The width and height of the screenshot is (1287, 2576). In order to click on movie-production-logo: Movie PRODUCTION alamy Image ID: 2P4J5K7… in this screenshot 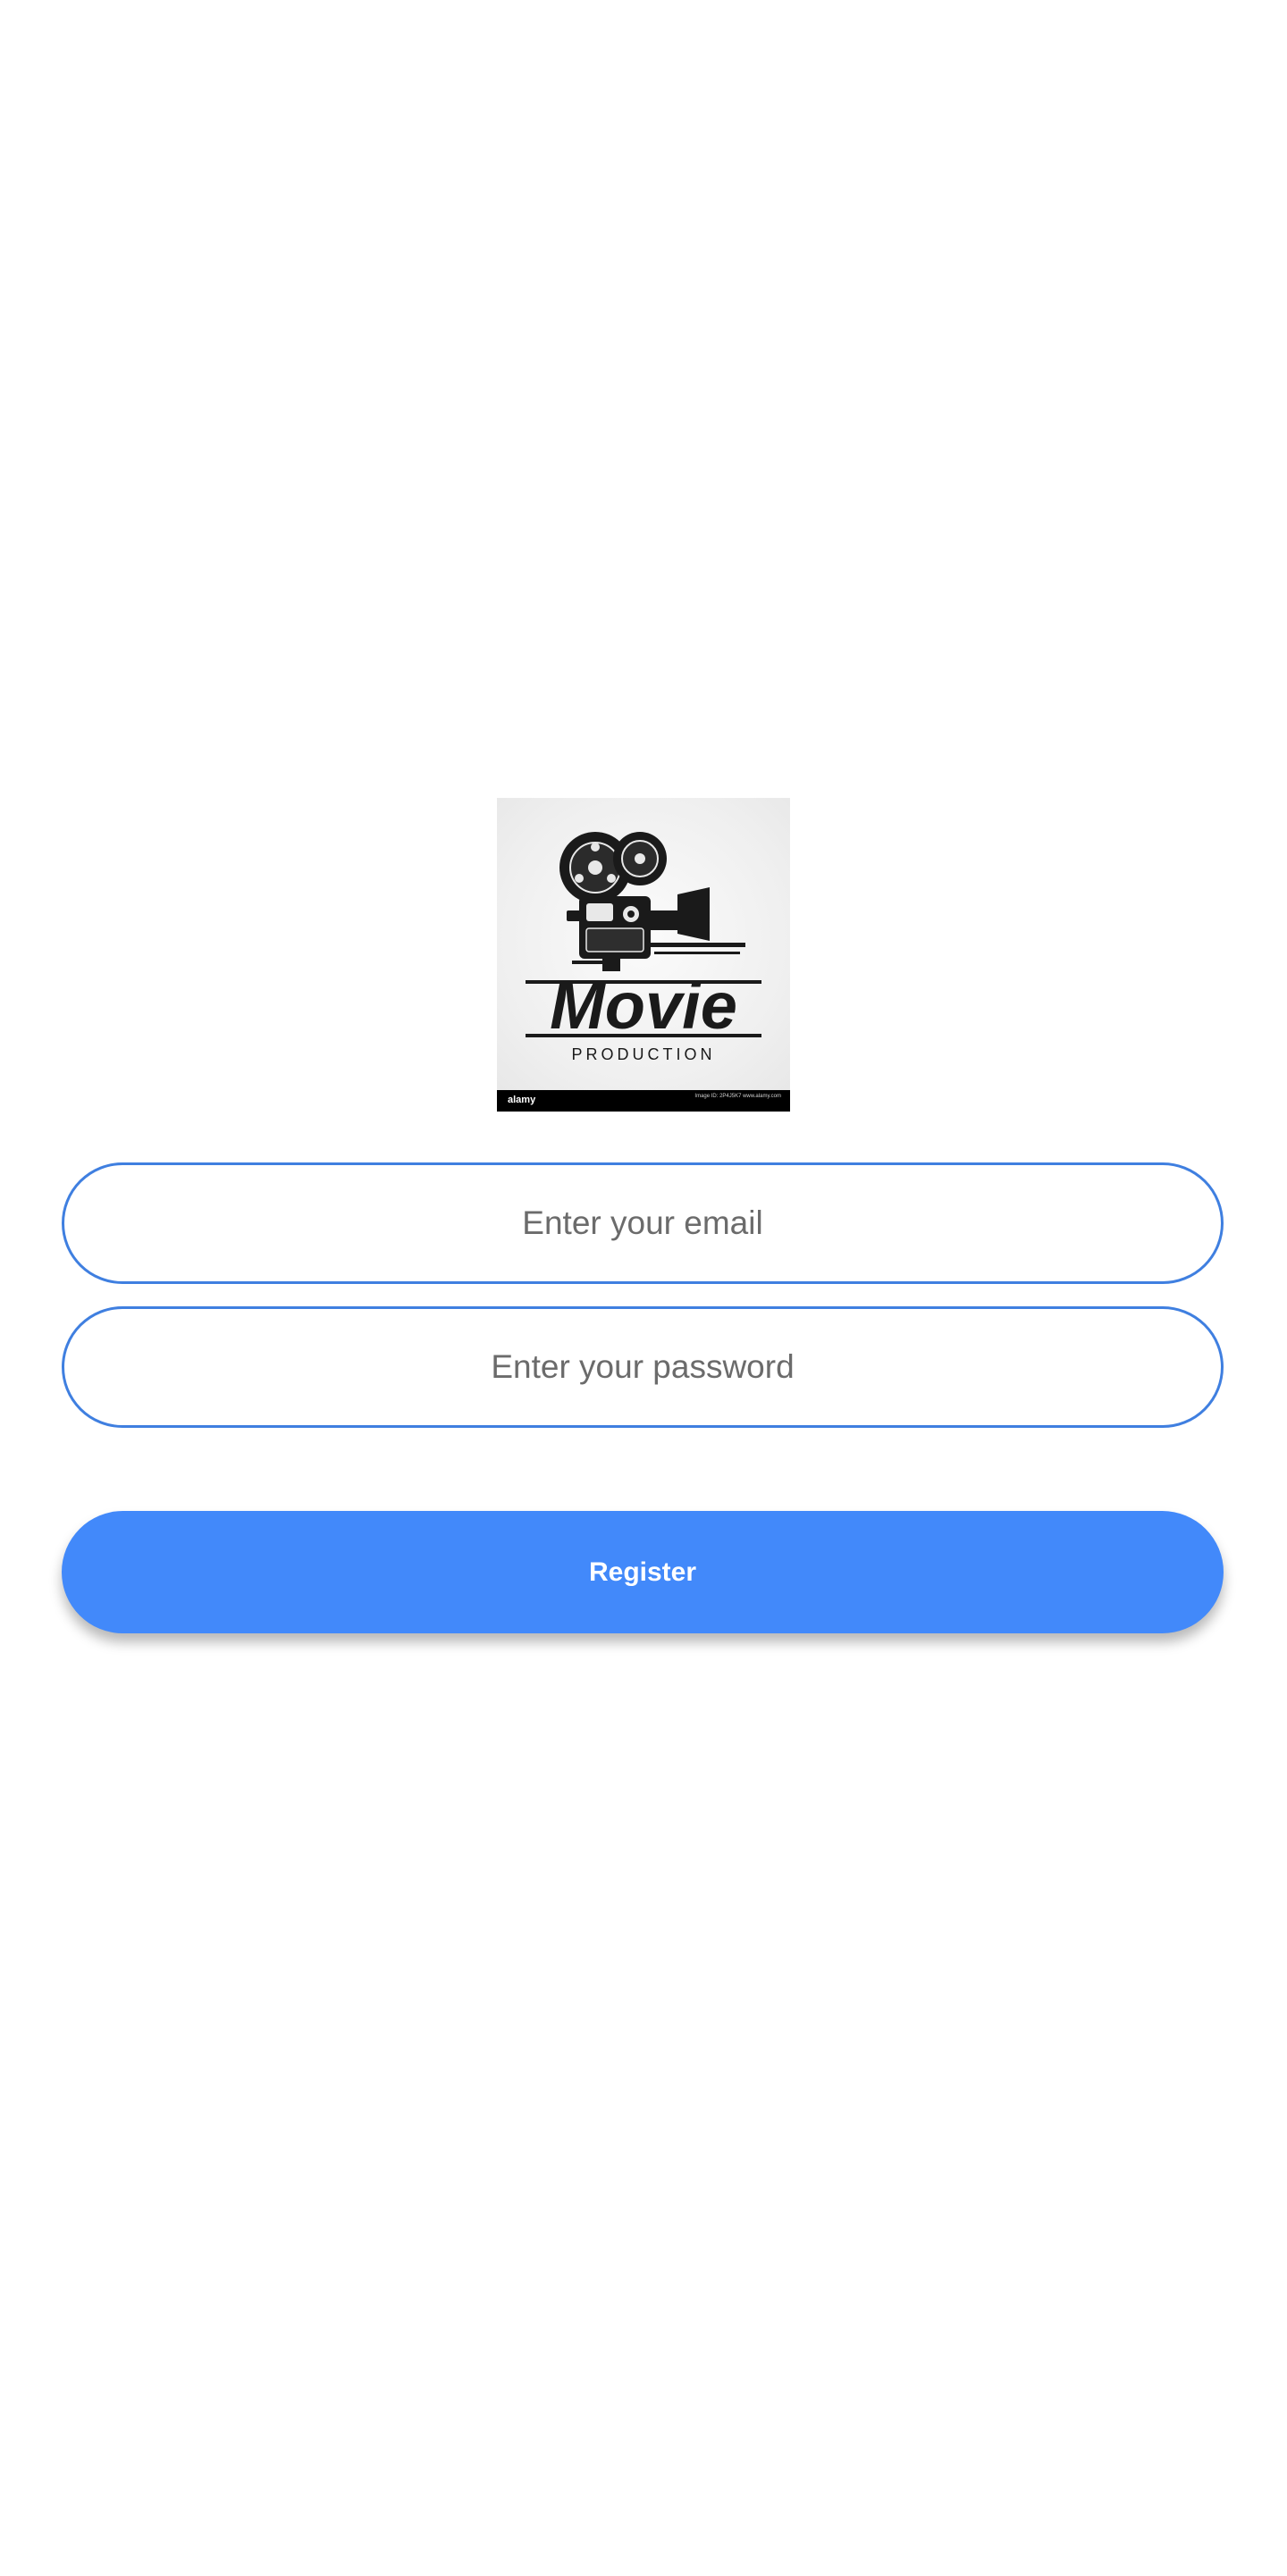, I will do `click(643, 955)`.